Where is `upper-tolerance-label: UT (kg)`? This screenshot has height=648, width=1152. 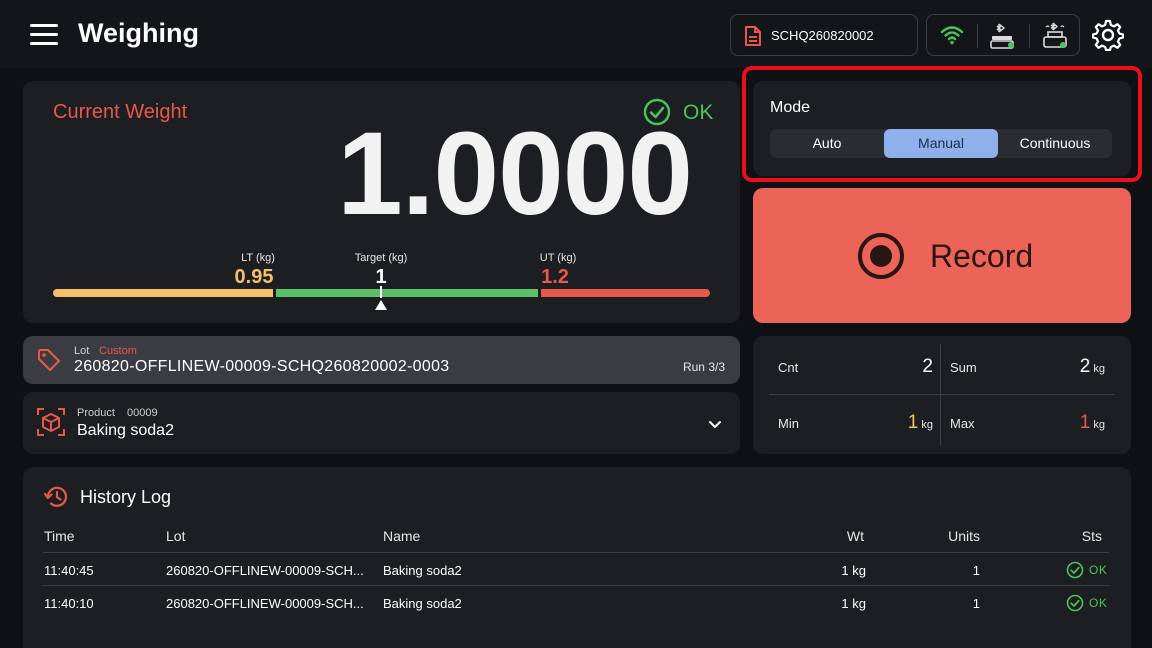 upper-tolerance-label: UT (kg) is located at coordinates (558, 258).